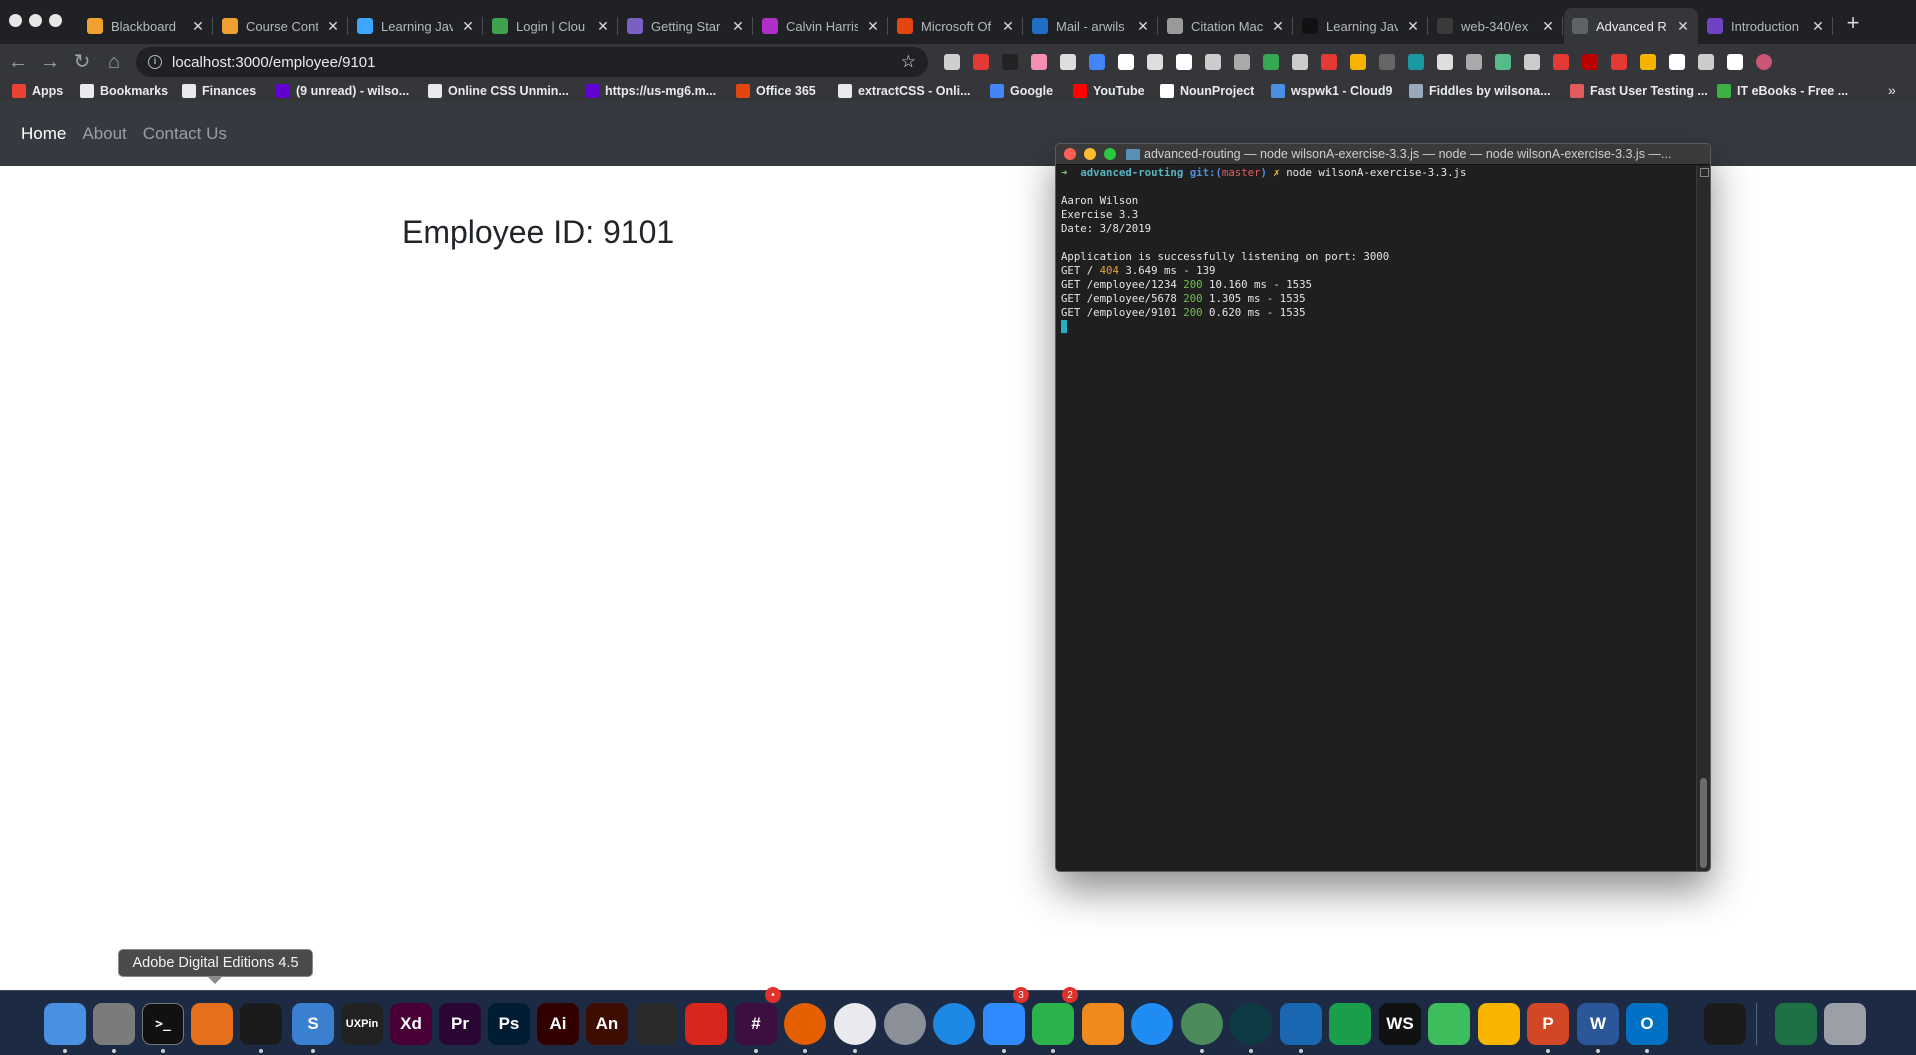 This screenshot has width=1916, height=1055. What do you see at coordinates (460, 1024) in the screenshot?
I see `premiere-icon: Pr` at bounding box center [460, 1024].